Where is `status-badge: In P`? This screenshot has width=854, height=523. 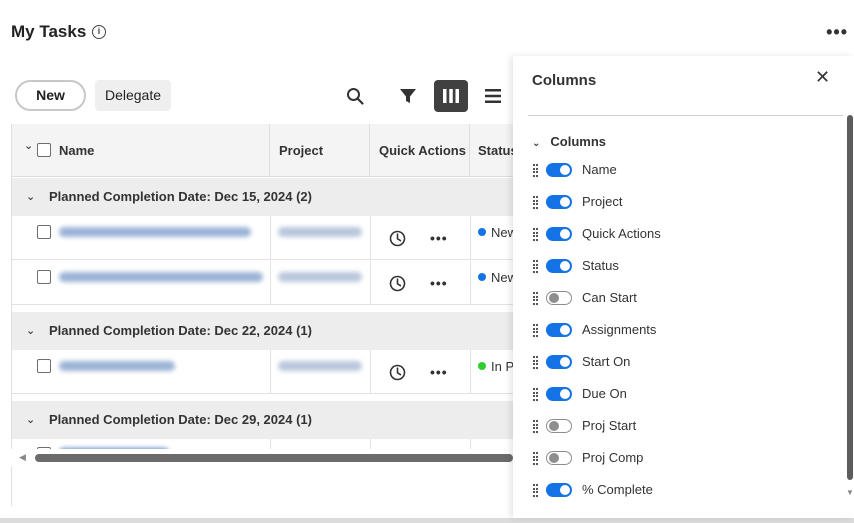 status-badge: In P is located at coordinates (495, 366).